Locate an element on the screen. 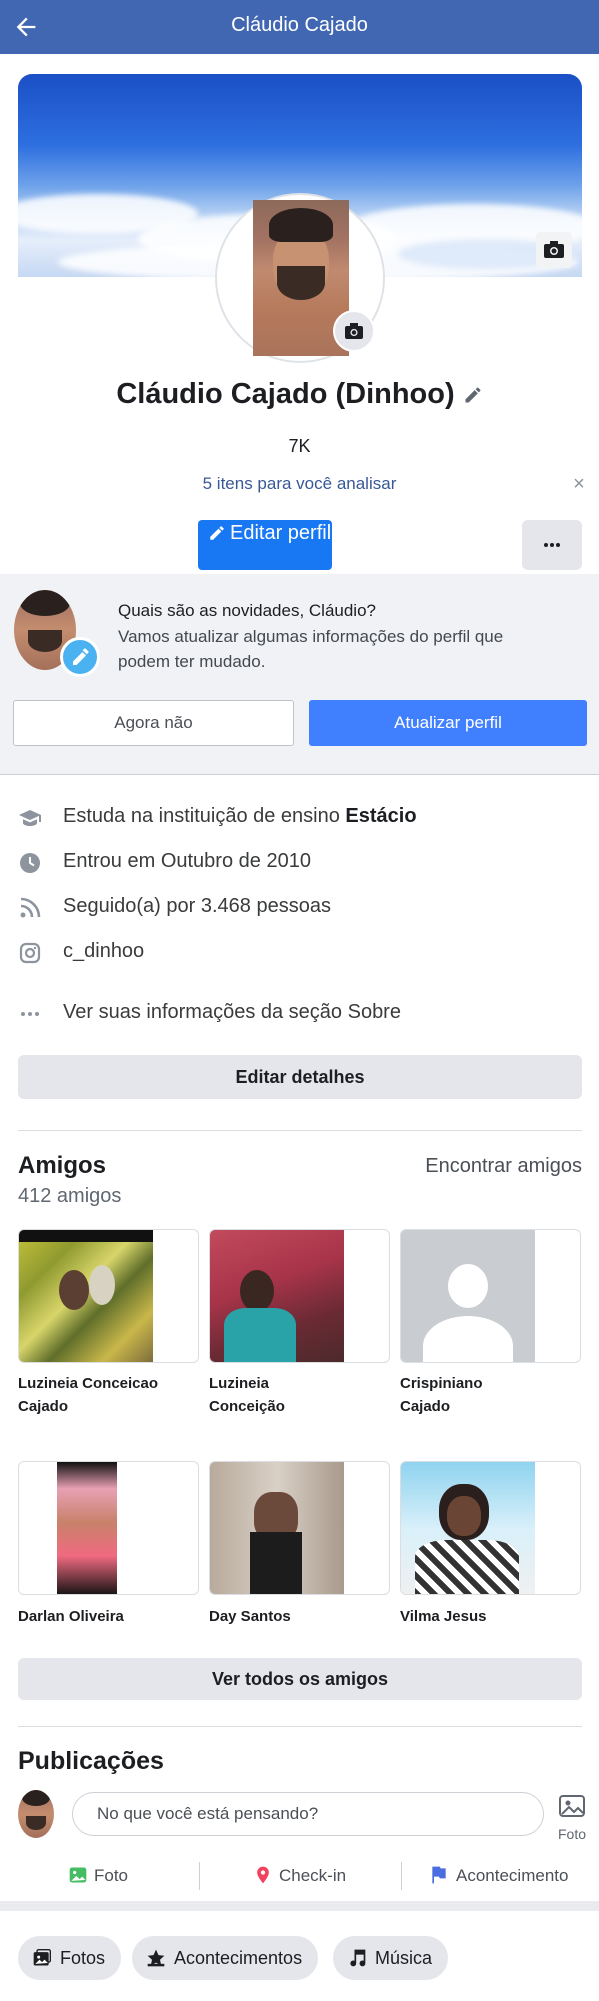  review-items-link: 5 itens para você analisar is located at coordinates (299, 484).